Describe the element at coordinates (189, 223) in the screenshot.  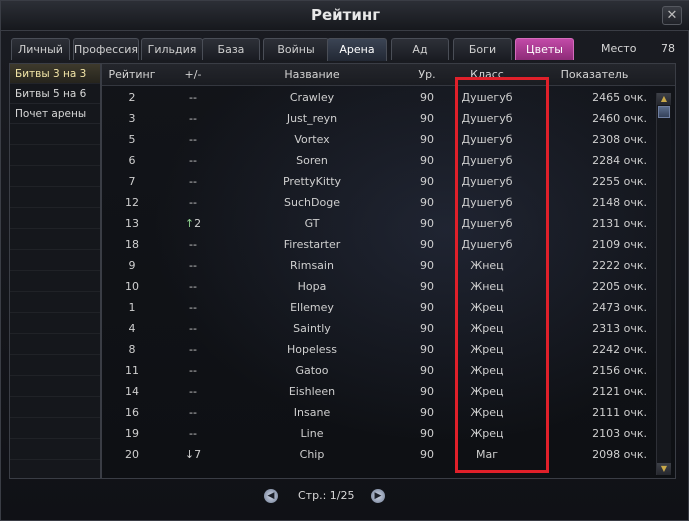
I see `arrow-up-icon: ↑` at that location.